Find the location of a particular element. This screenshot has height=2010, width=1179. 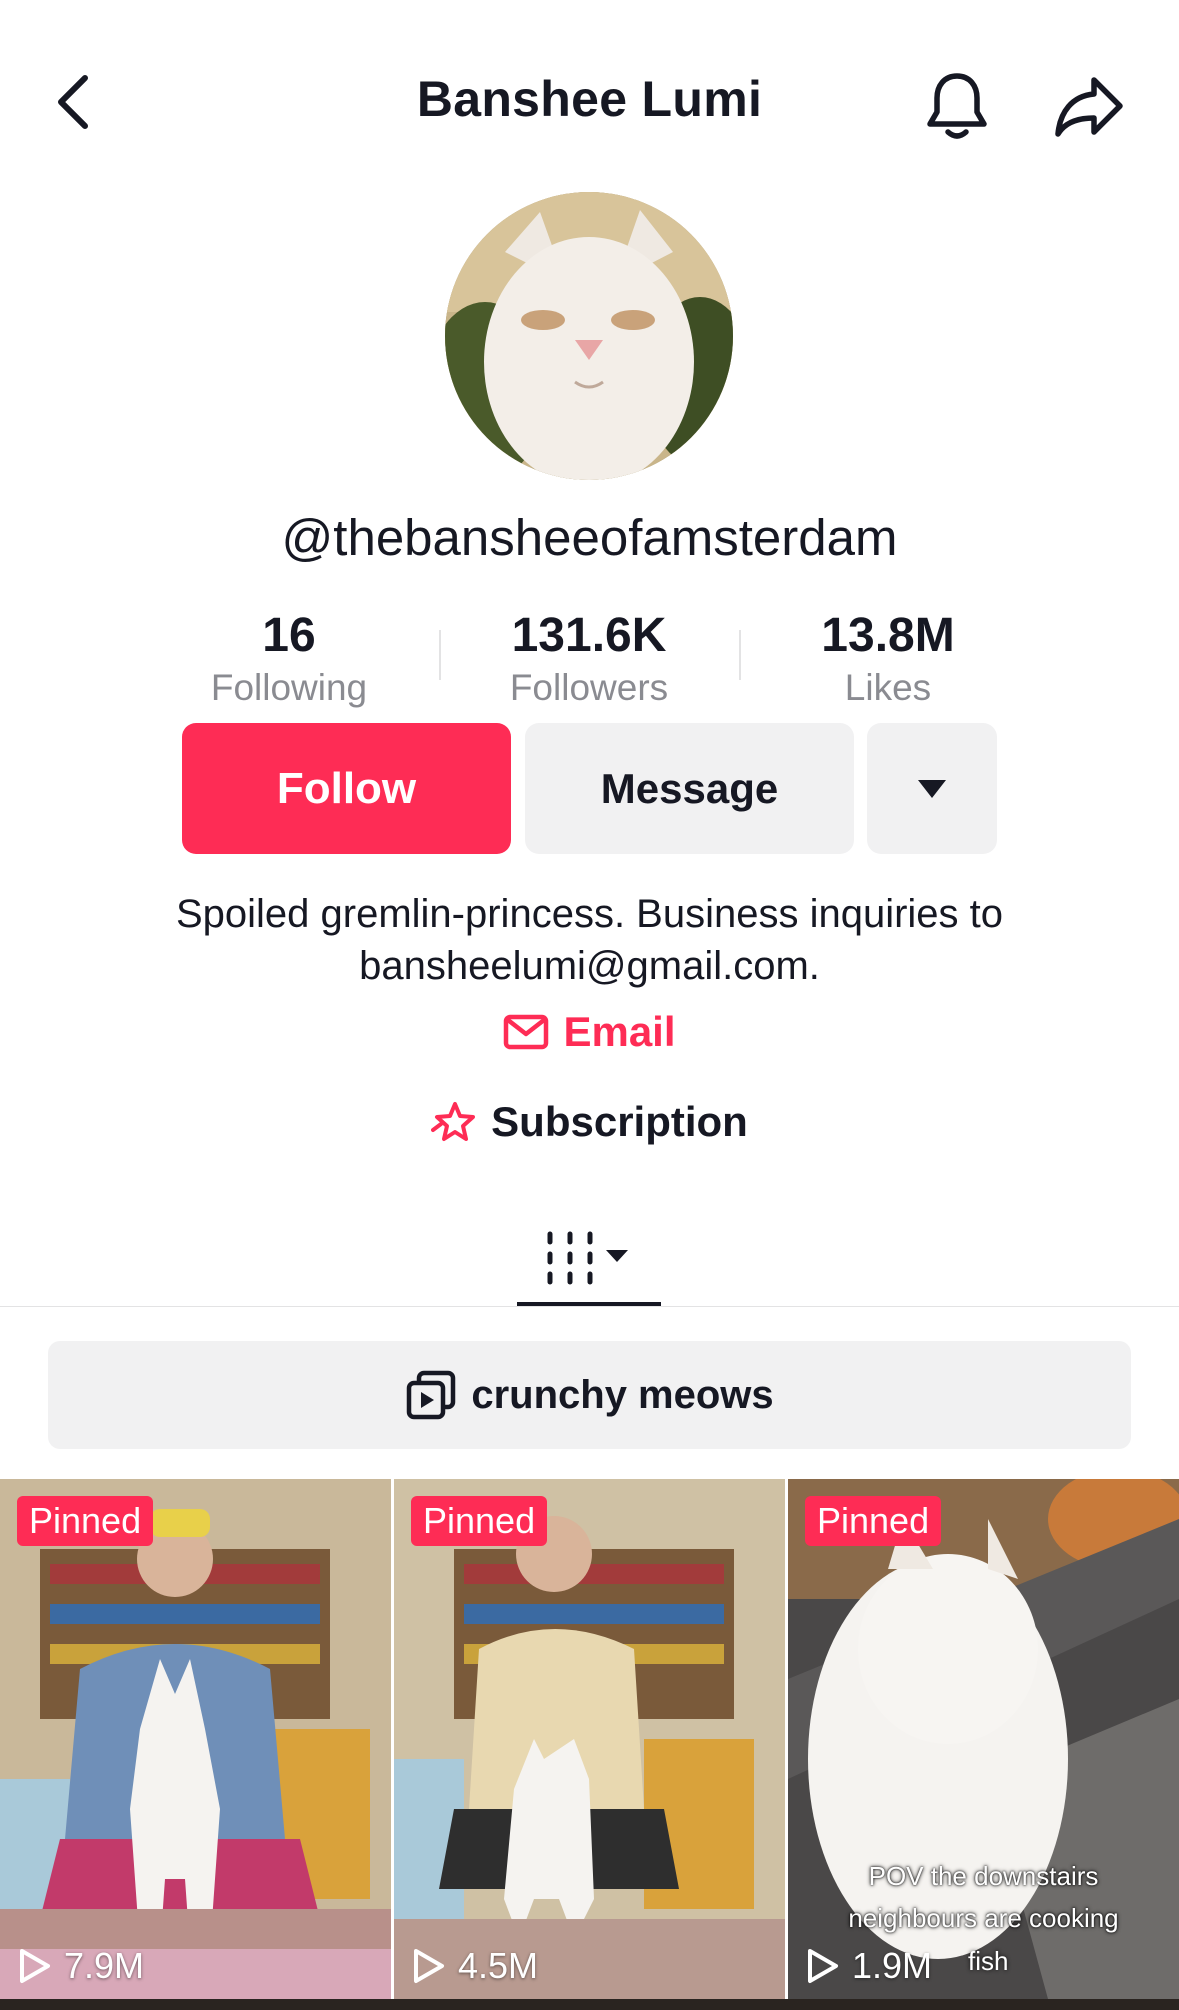

stat-label: Following is located at coordinates (289, 687).